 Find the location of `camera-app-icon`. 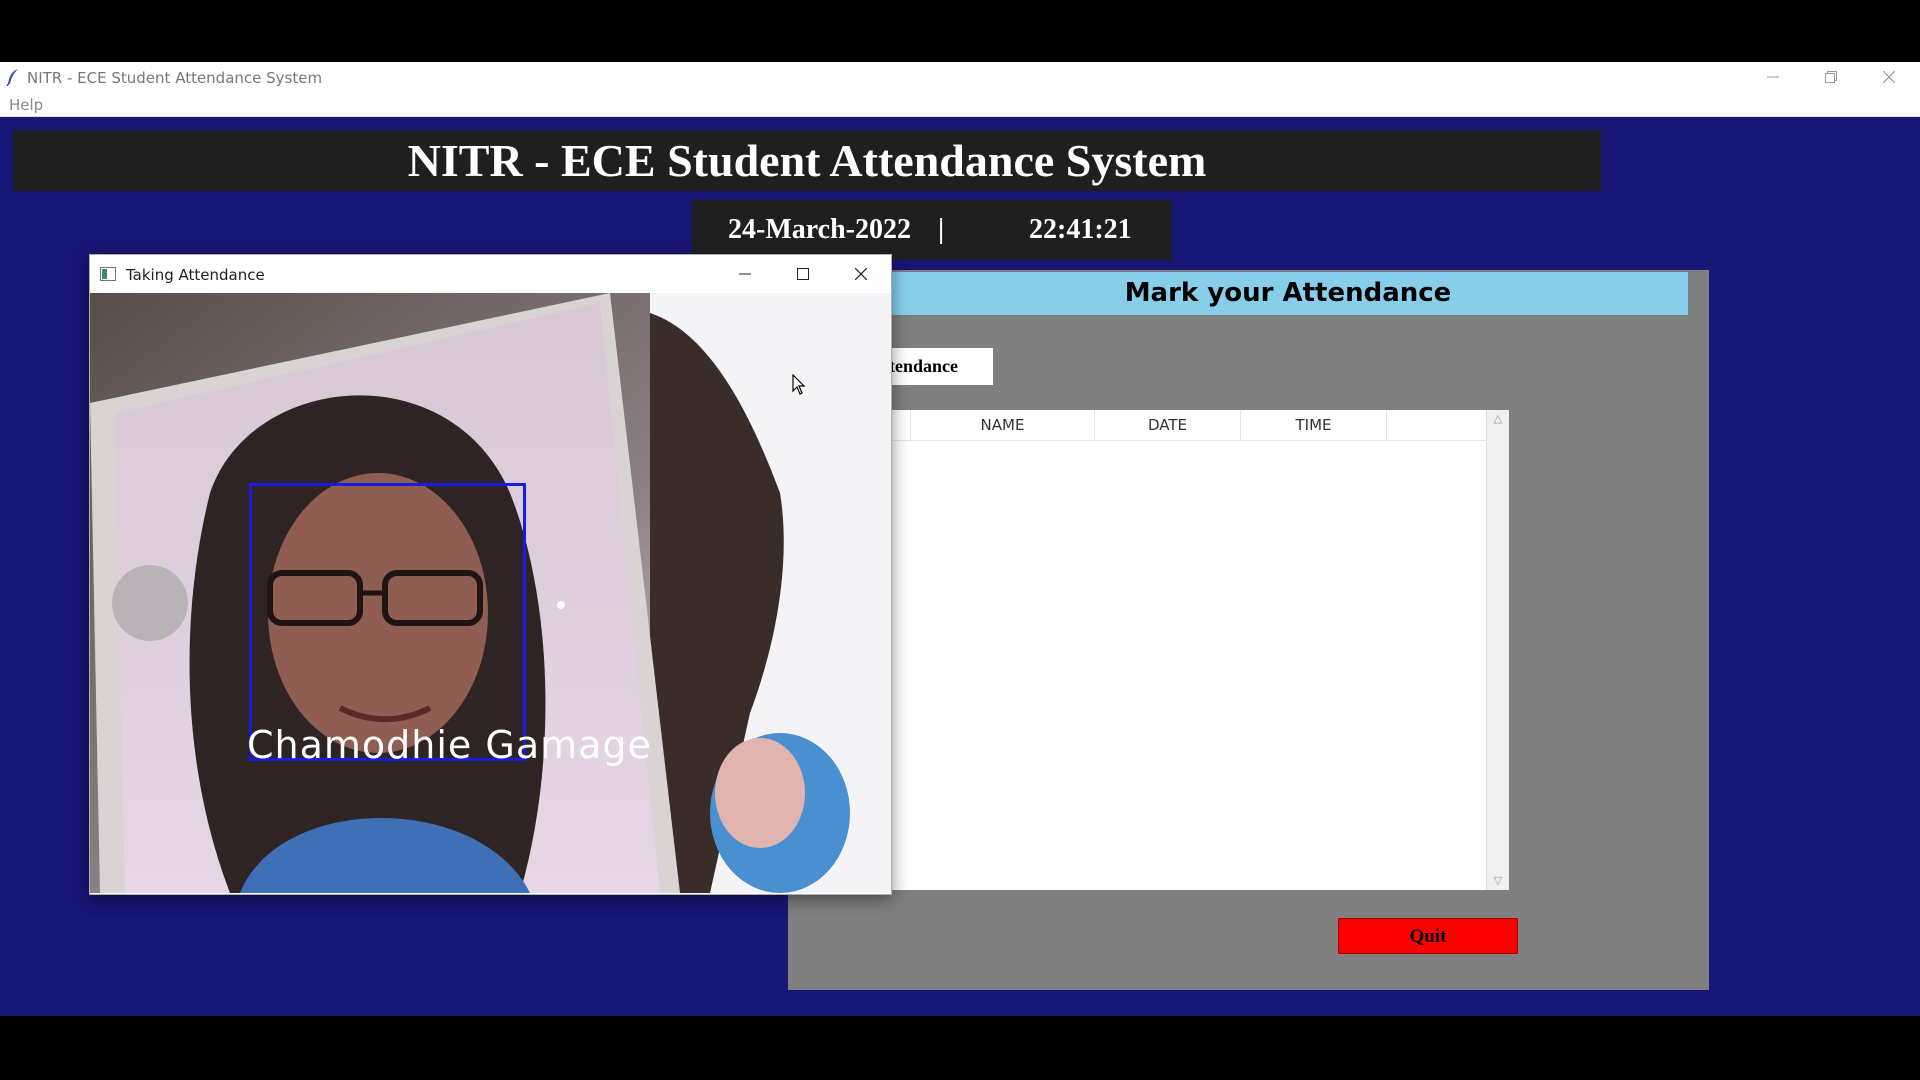

camera-app-icon is located at coordinates (108, 274).